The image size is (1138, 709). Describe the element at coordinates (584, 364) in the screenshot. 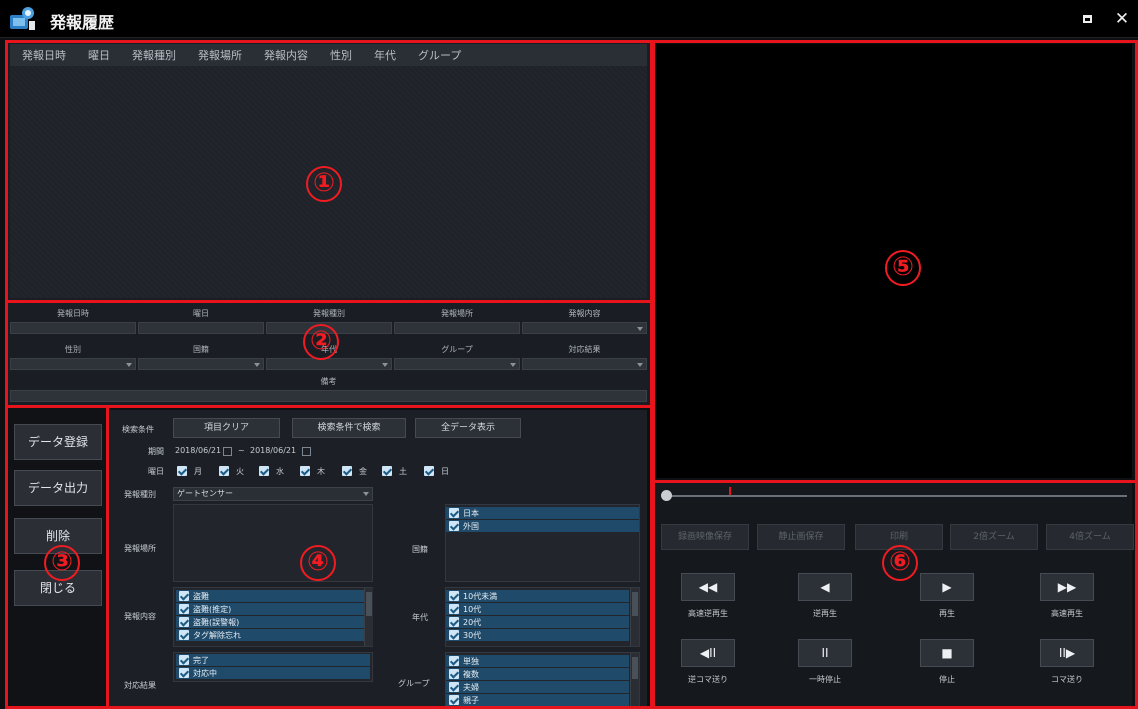

I see `detail-field-result` at that location.